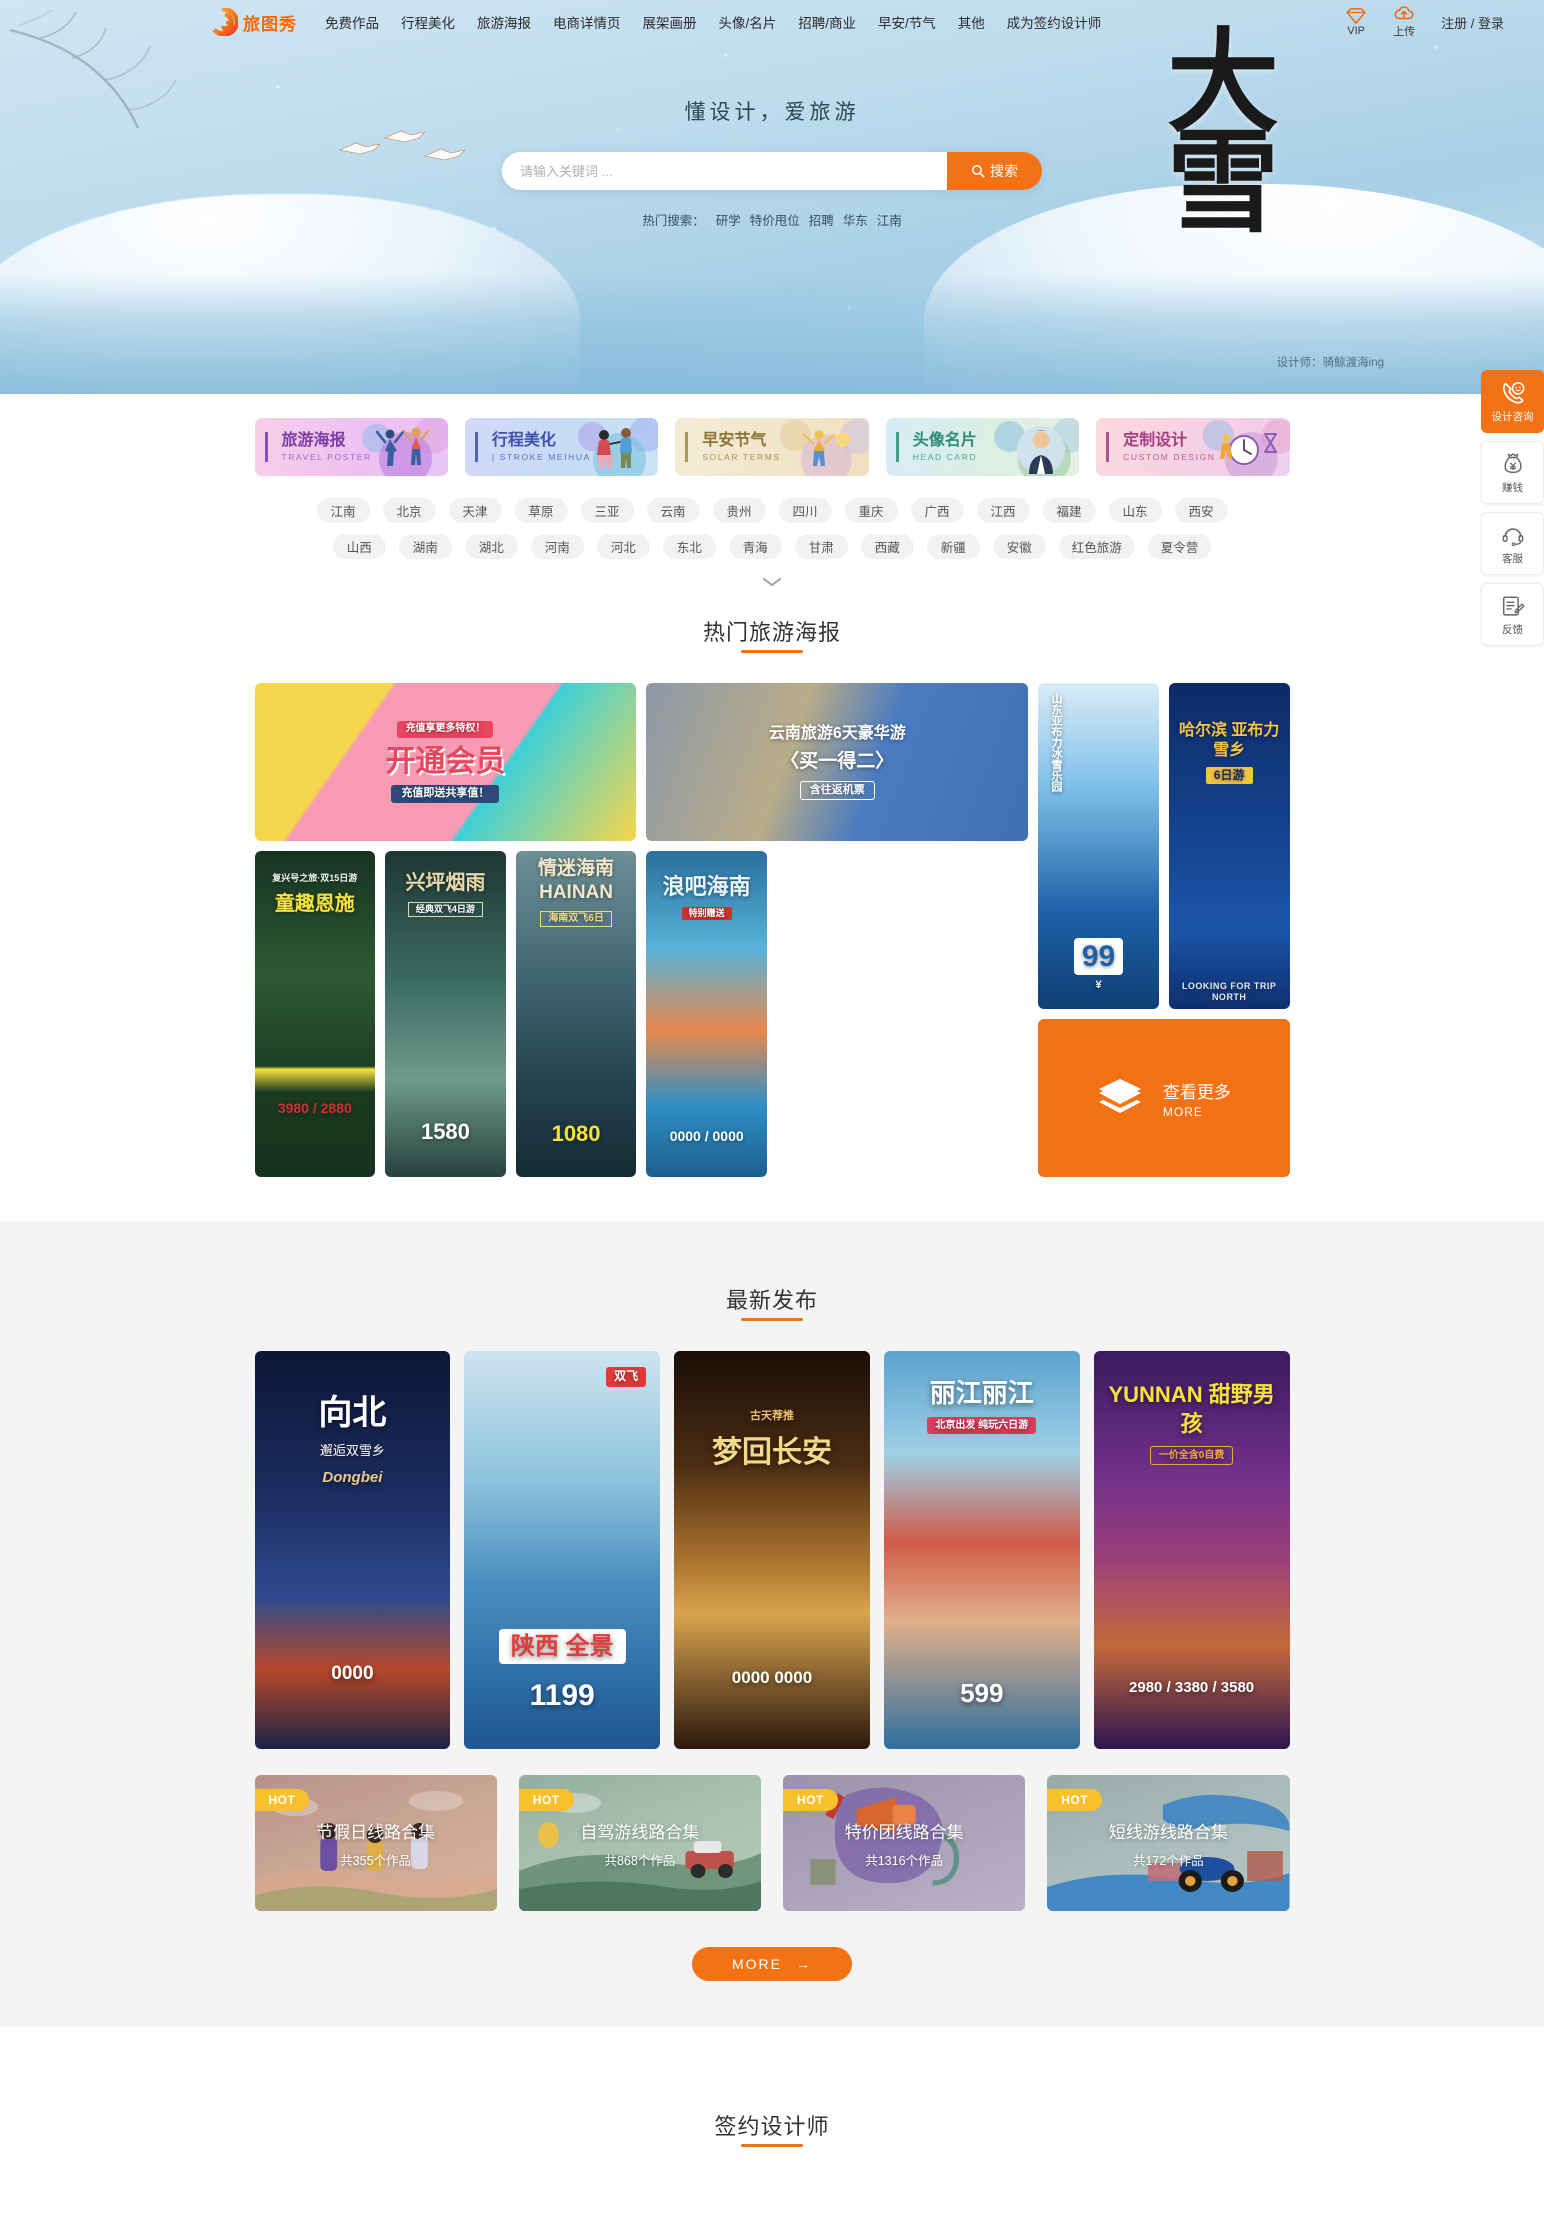 The width and height of the screenshot is (1544, 2236). Describe the element at coordinates (904, 1843) in the screenshot. I see `collection-card: HOT 特价团线路合集 共1316个作品` at that location.